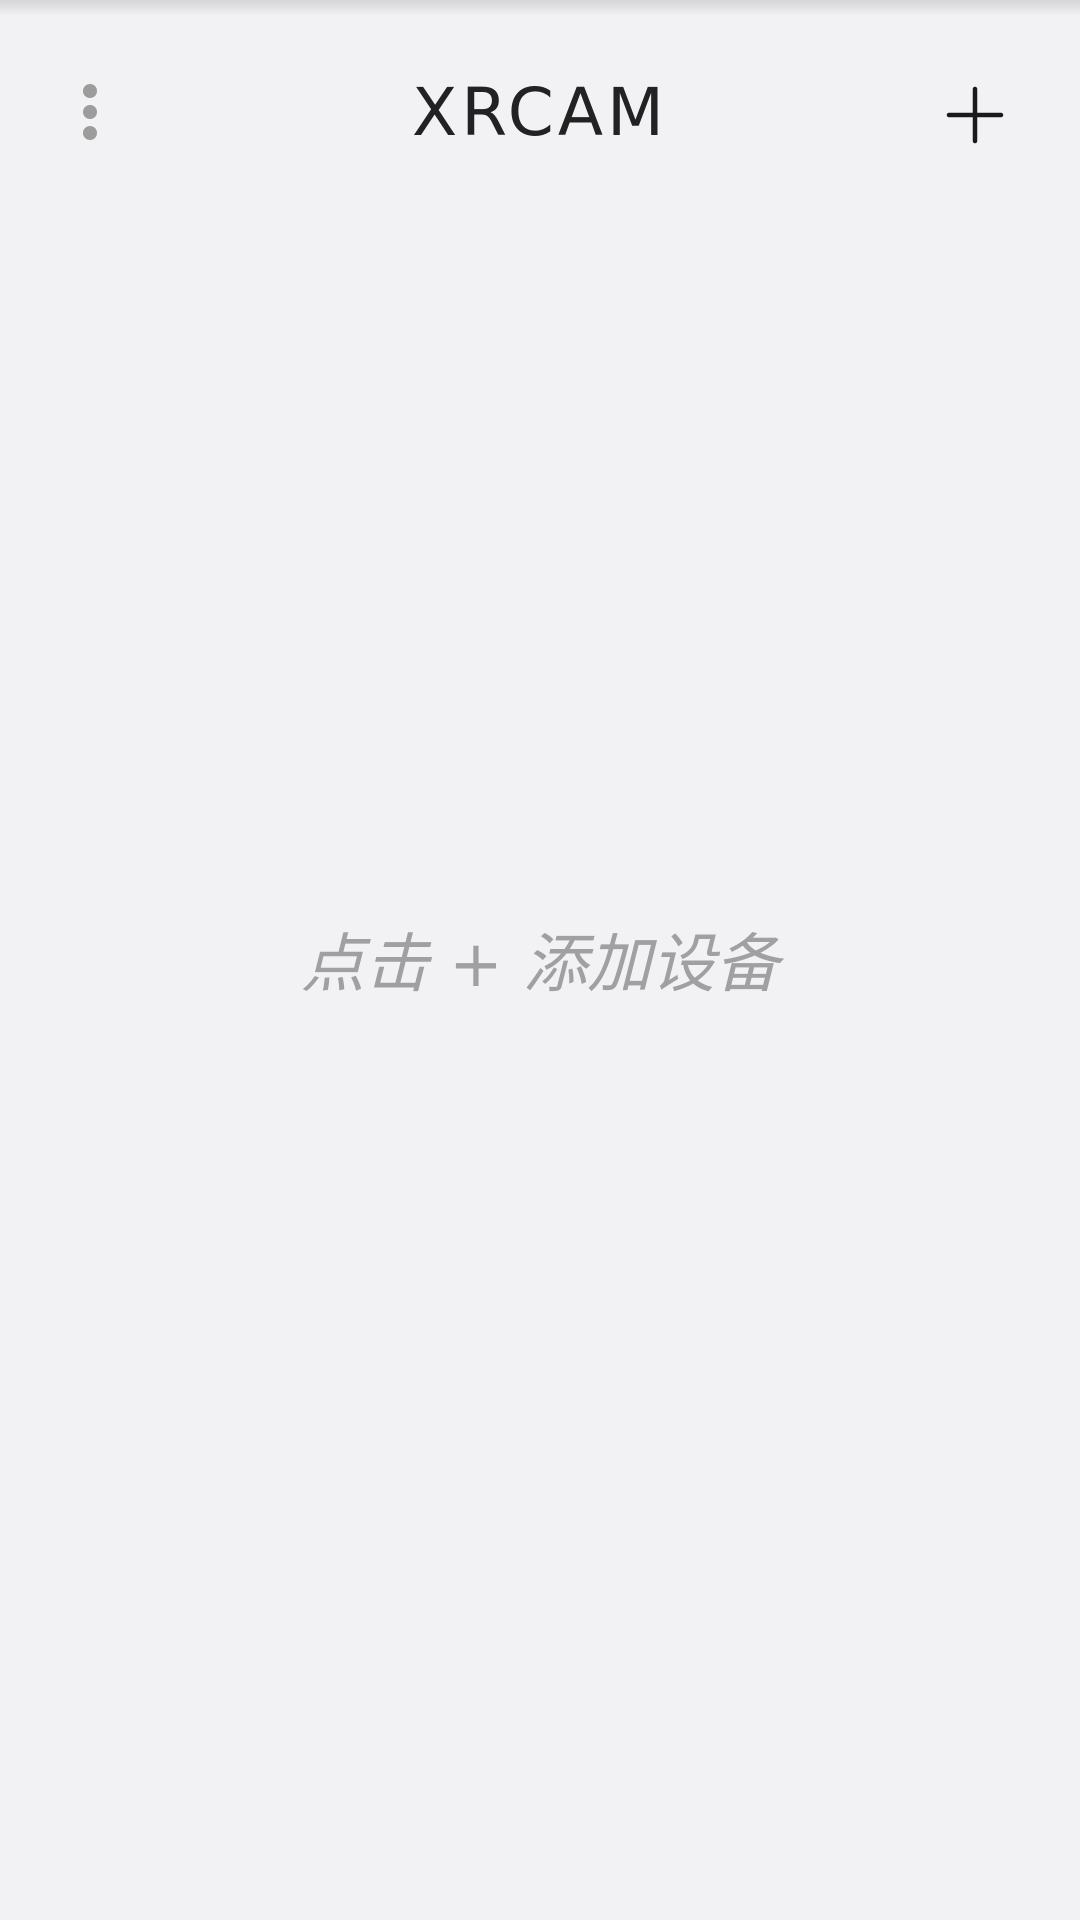 This screenshot has height=1920, width=1080. I want to click on plus-icon, so click(975, 115).